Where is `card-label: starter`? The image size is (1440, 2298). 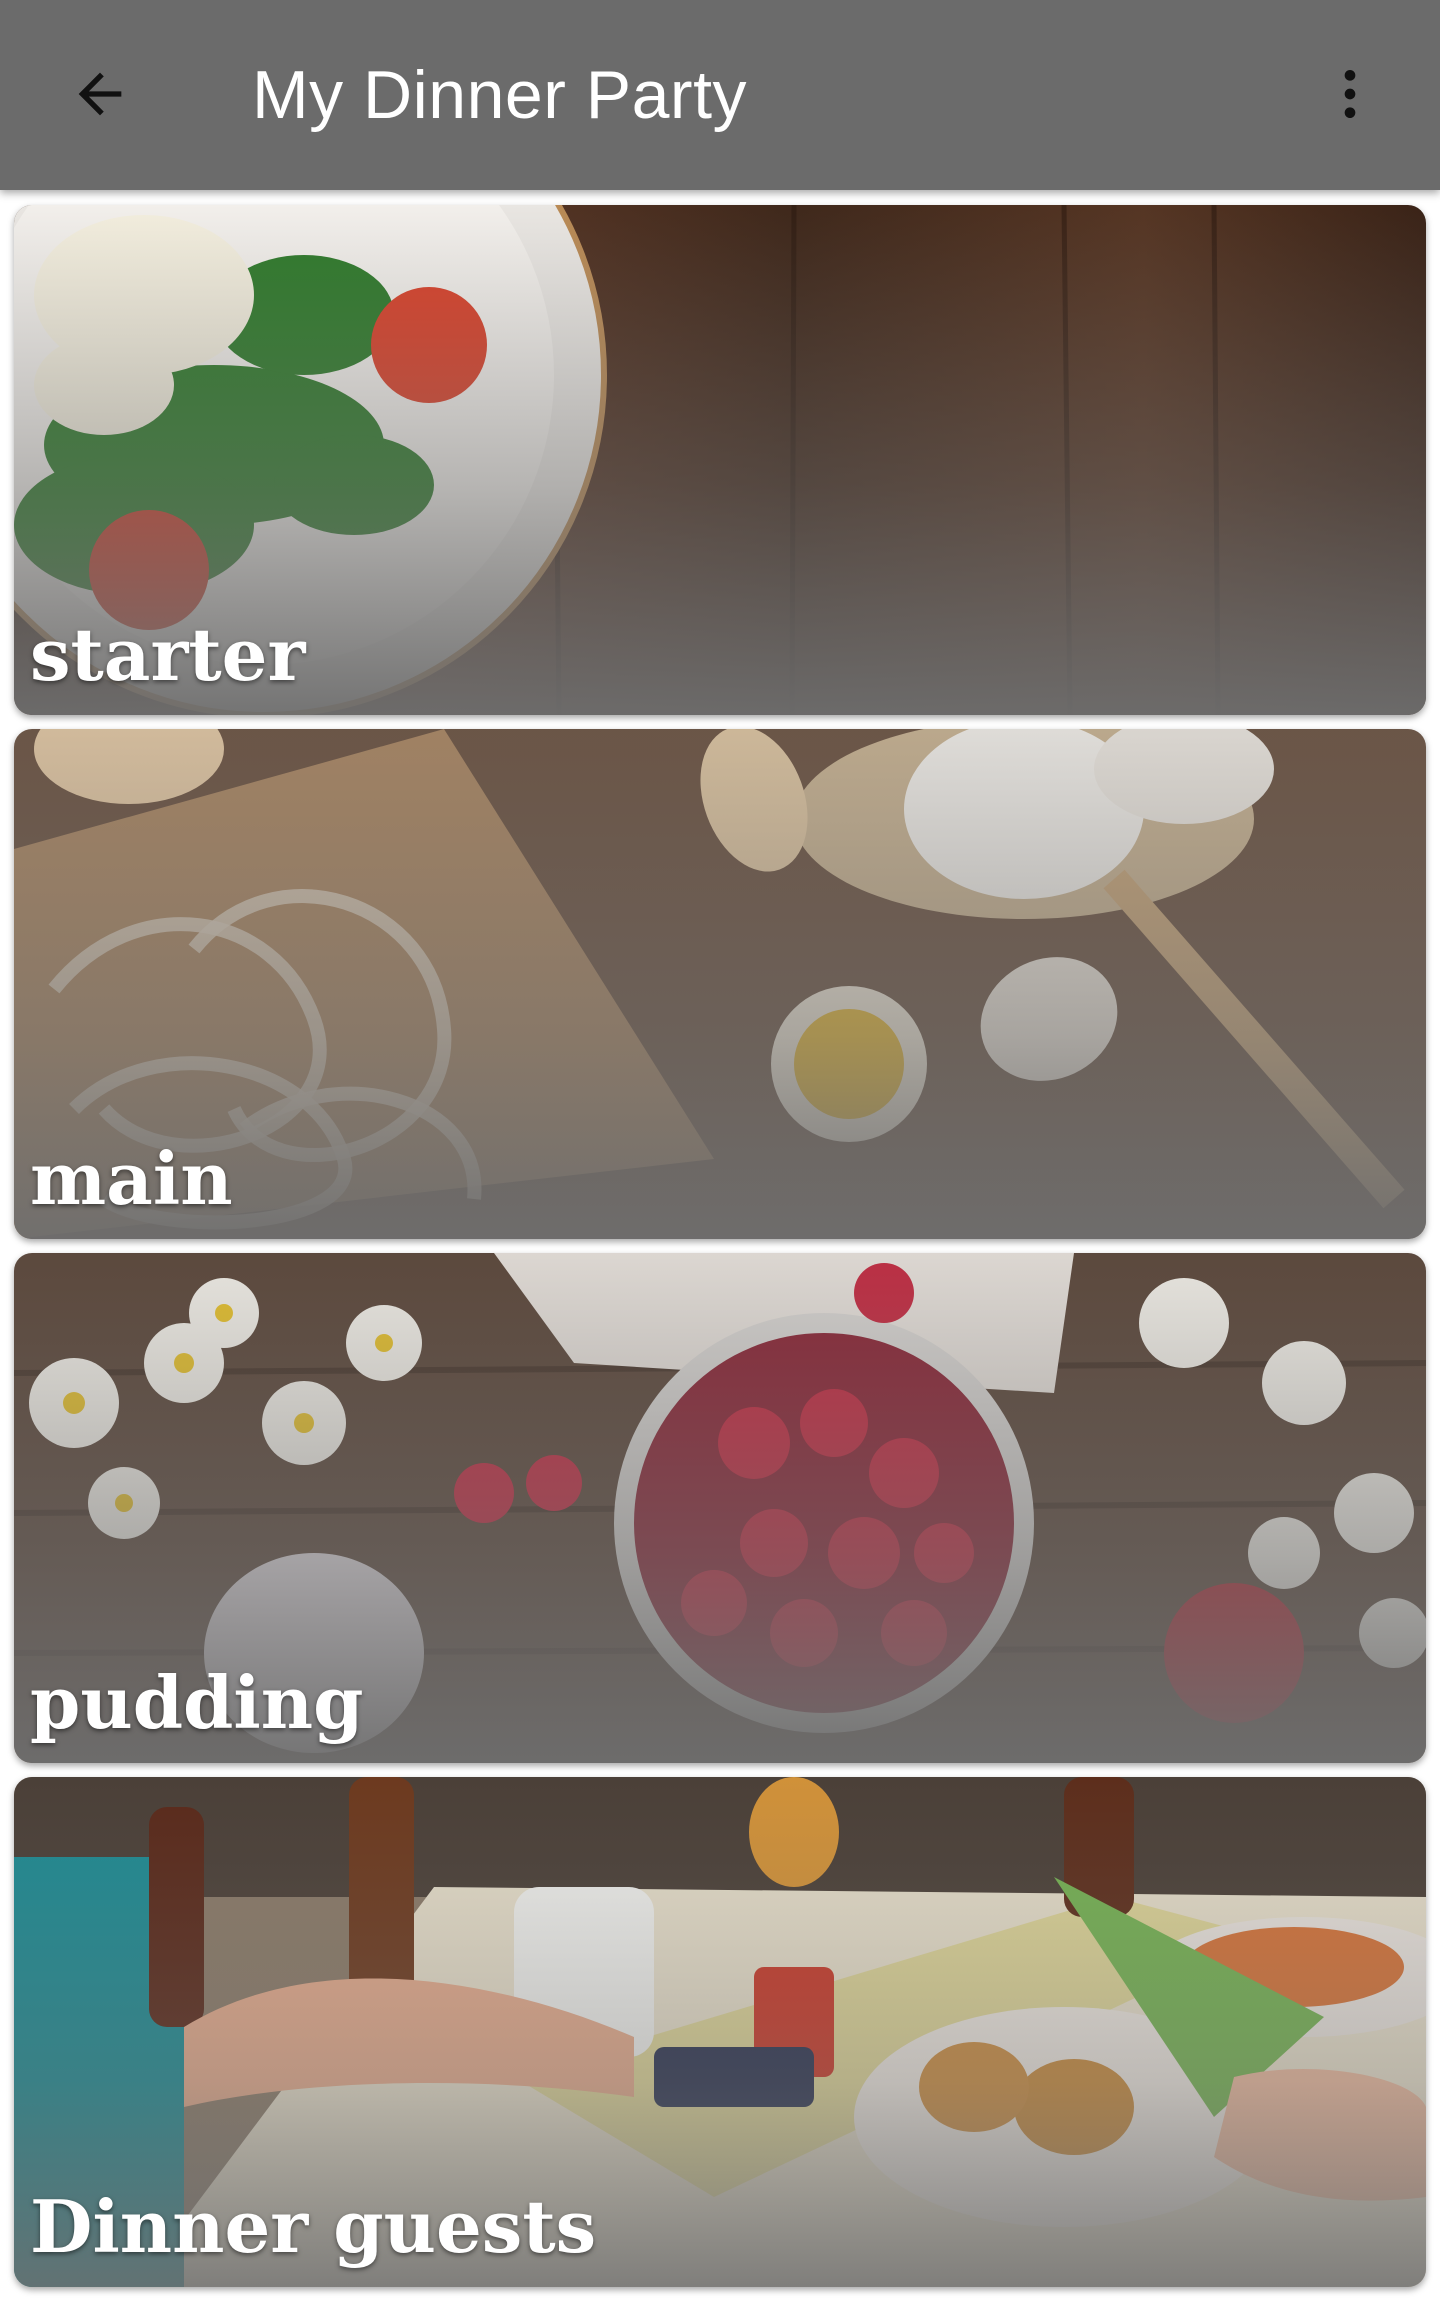 card-label: starter is located at coordinates (168, 654).